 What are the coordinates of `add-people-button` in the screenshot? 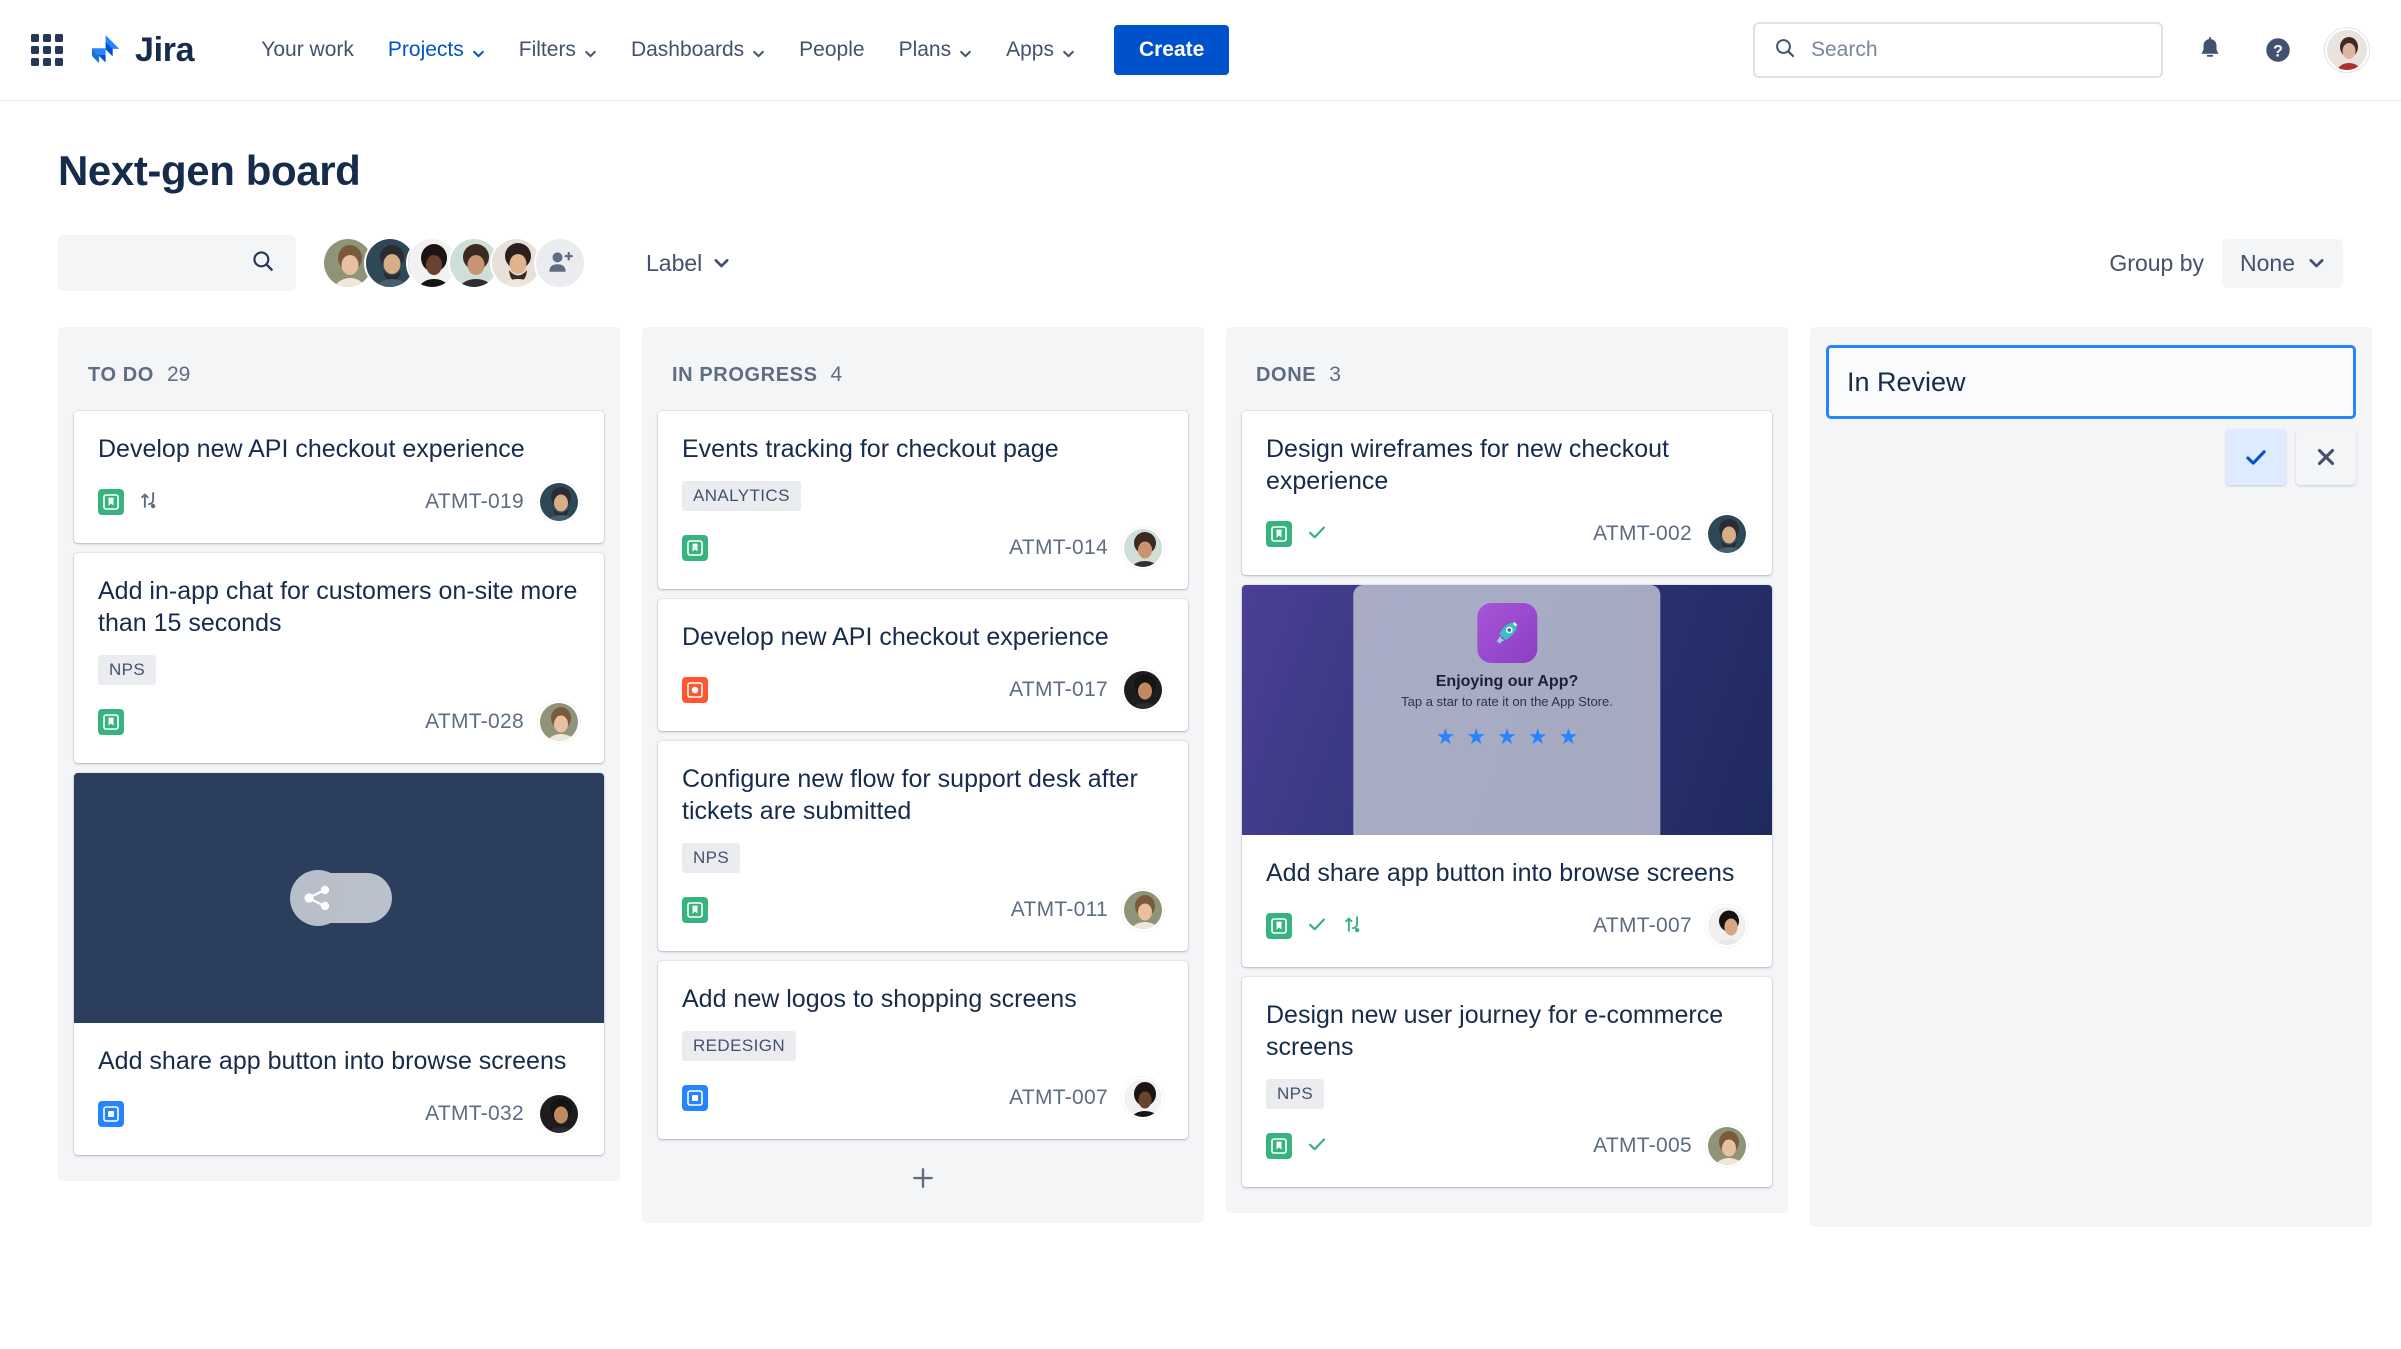 It's located at (560, 263).